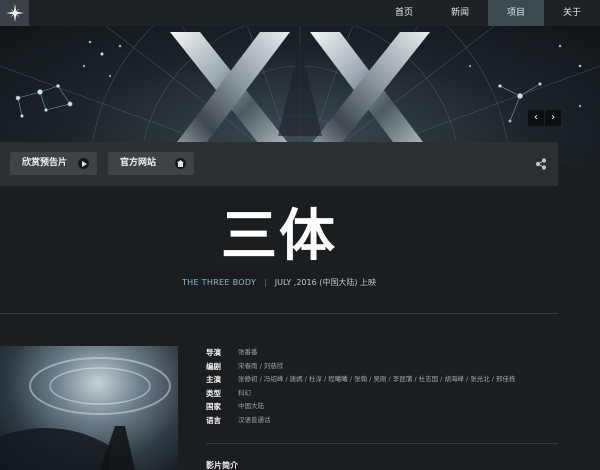  What do you see at coordinates (180, 163) in the screenshot?
I see `home-icon` at bounding box center [180, 163].